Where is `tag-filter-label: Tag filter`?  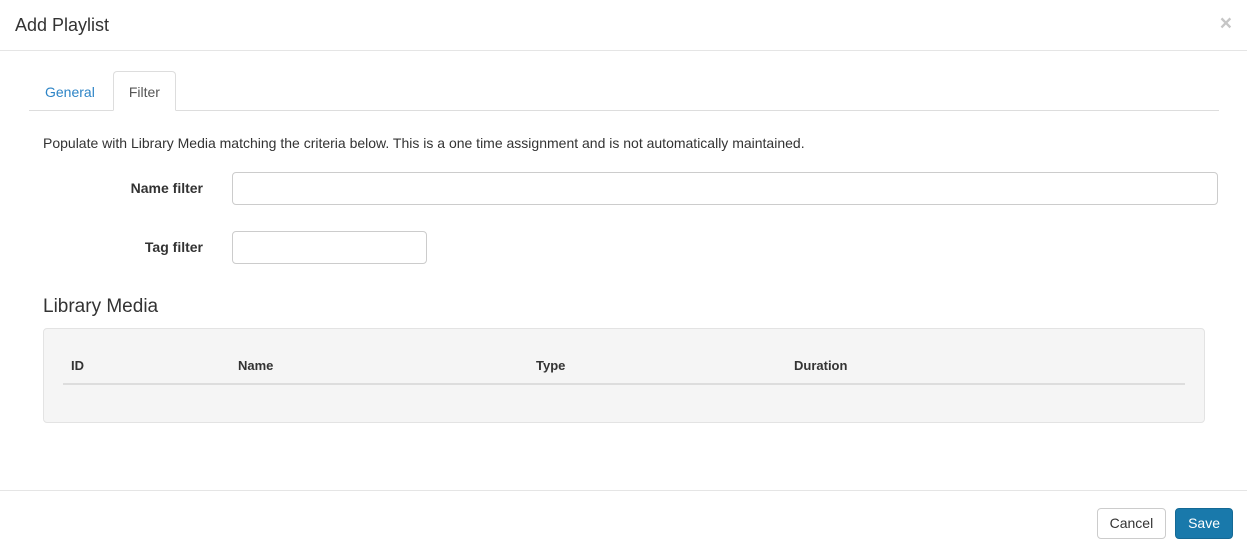
tag-filter-label: Tag filter is located at coordinates (173, 247).